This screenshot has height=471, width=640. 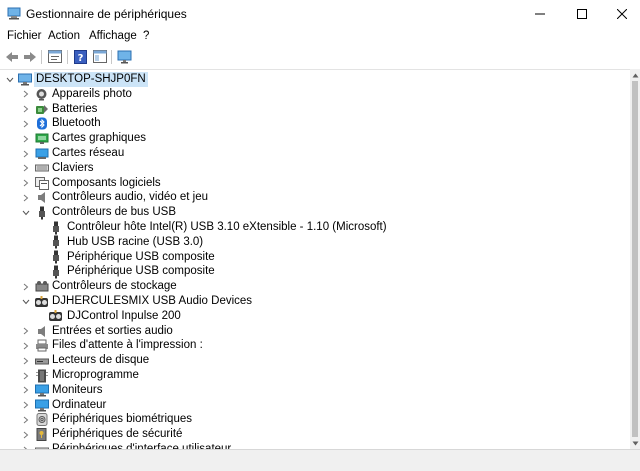 I want to click on back-arrow-icon, so click(x=12, y=56).